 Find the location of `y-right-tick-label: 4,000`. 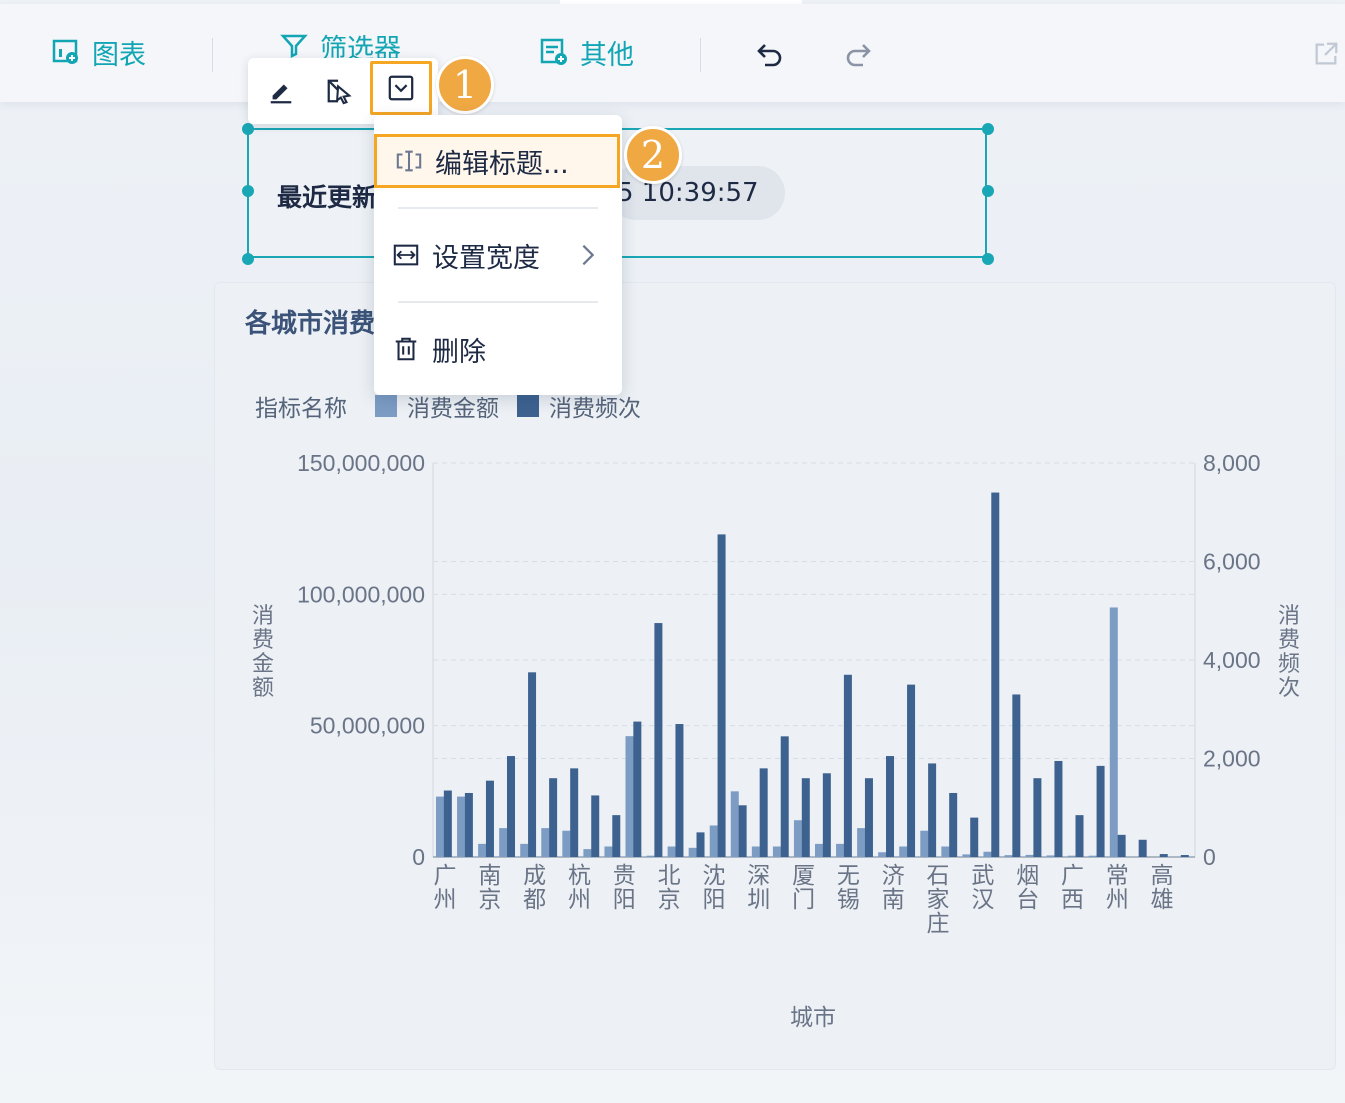

y-right-tick-label: 4,000 is located at coordinates (1232, 660).